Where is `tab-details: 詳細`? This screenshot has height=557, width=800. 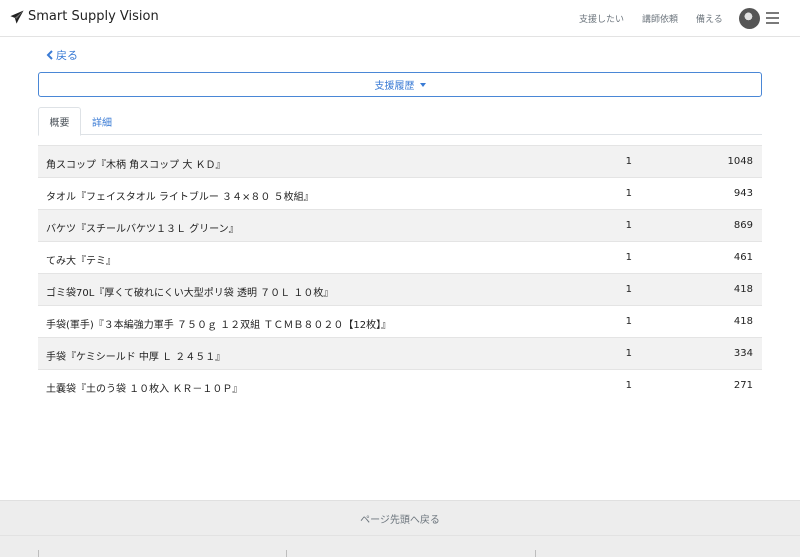
tab-details: 詳細 is located at coordinates (102, 121).